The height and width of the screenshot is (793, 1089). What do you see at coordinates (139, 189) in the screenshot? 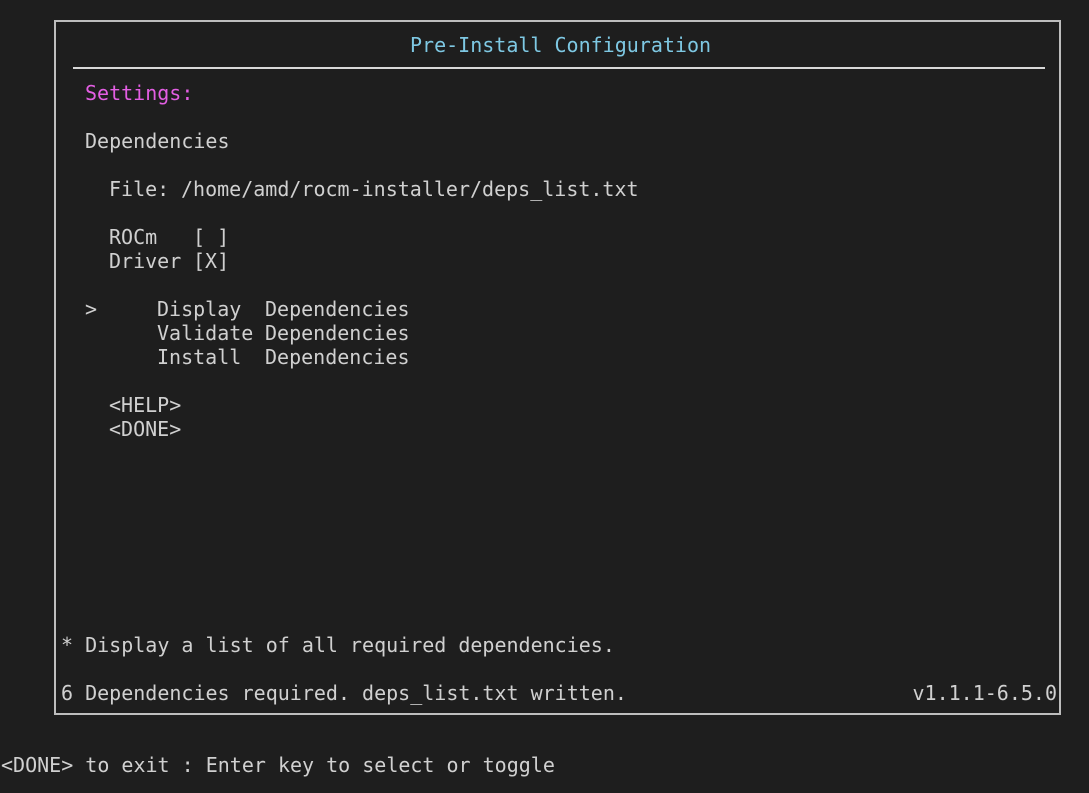
I see `file-label: File:` at bounding box center [139, 189].